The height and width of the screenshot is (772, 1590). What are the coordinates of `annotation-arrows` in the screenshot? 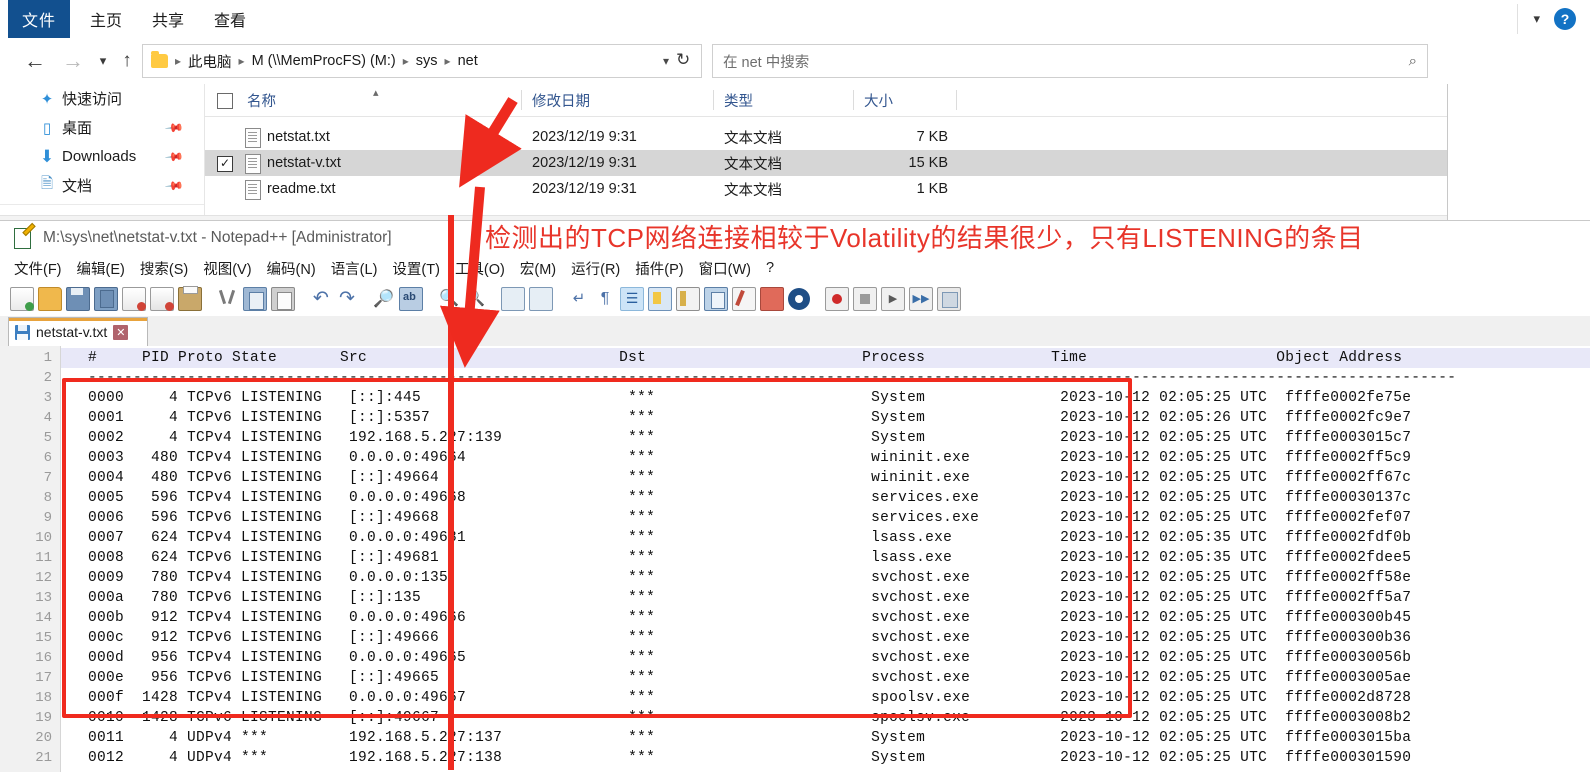 It's located at (480, 232).